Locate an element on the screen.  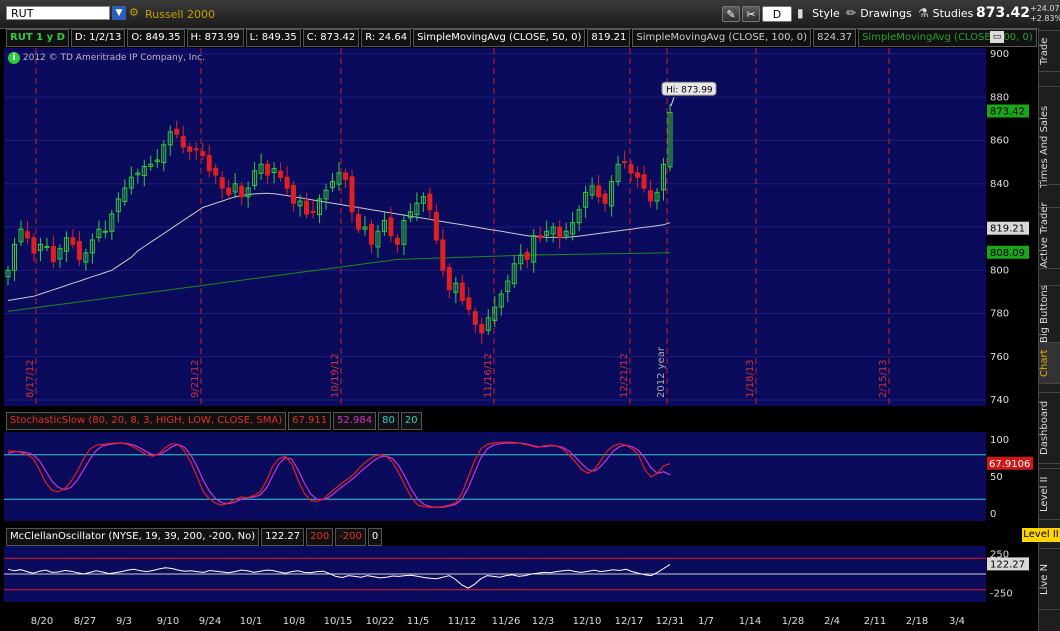
x-tick-label: 11/5 is located at coordinates (418, 621).